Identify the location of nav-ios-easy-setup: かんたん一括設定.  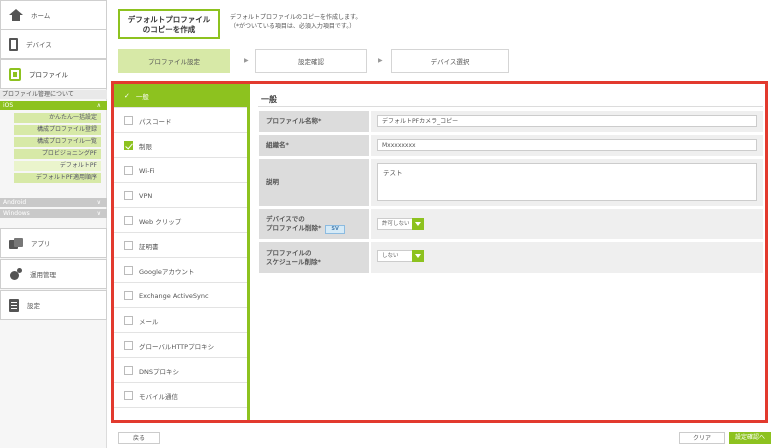
(57, 118).